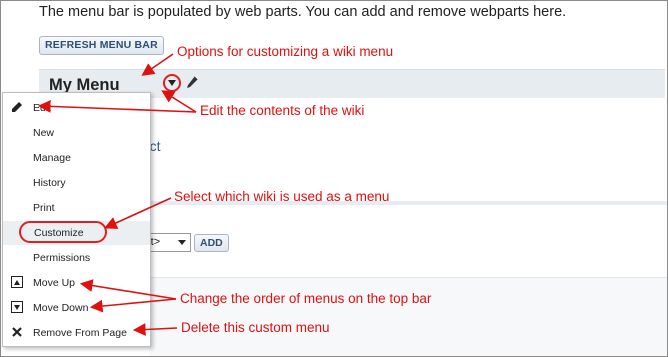 This screenshot has height=357, width=668. What do you see at coordinates (61, 308) in the screenshot?
I see `menu-item-label: Move Down` at bounding box center [61, 308].